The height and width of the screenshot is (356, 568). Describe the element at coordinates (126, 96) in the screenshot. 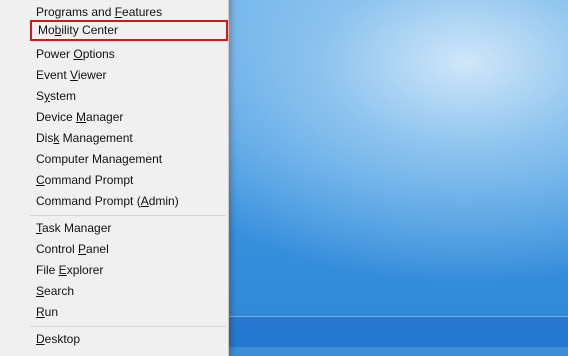

I see `menu-item-system: System` at that location.